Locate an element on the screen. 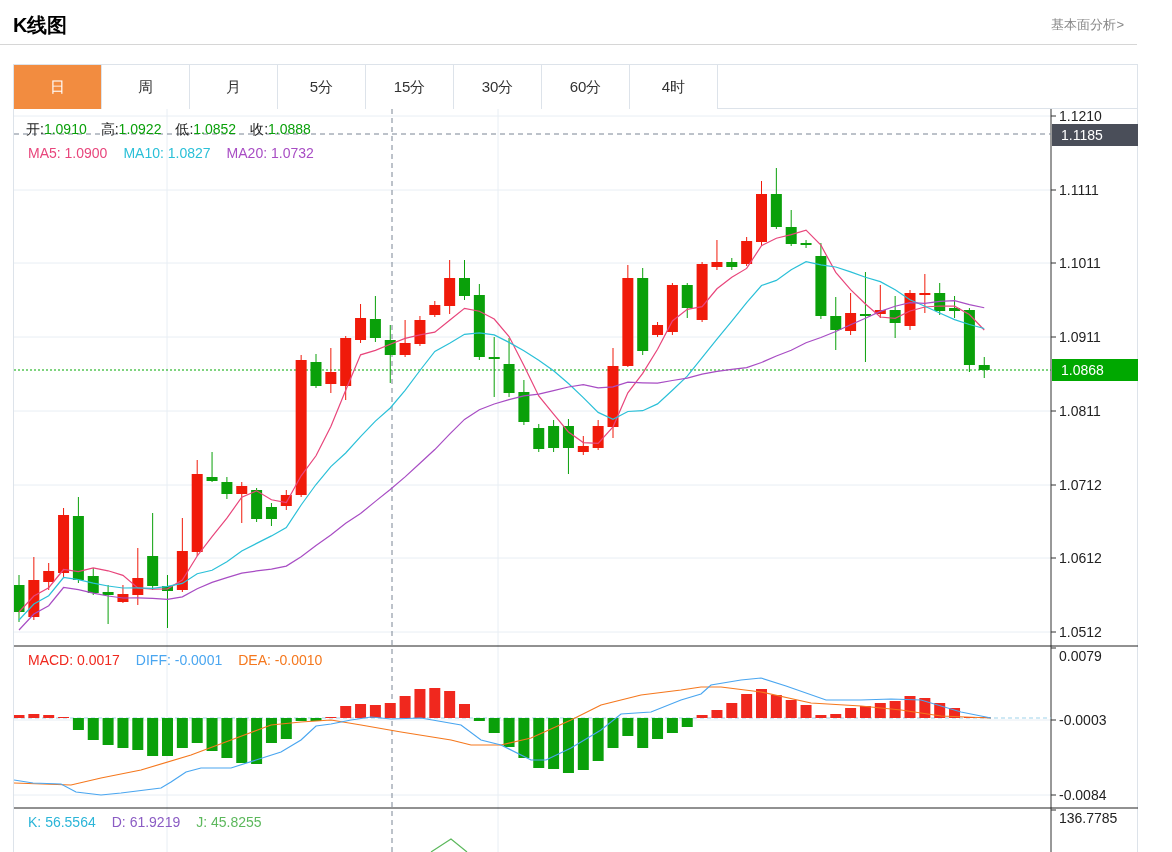 The height and width of the screenshot is (852, 1172). kdj-reading: K: 56.5564 is located at coordinates (62, 822).